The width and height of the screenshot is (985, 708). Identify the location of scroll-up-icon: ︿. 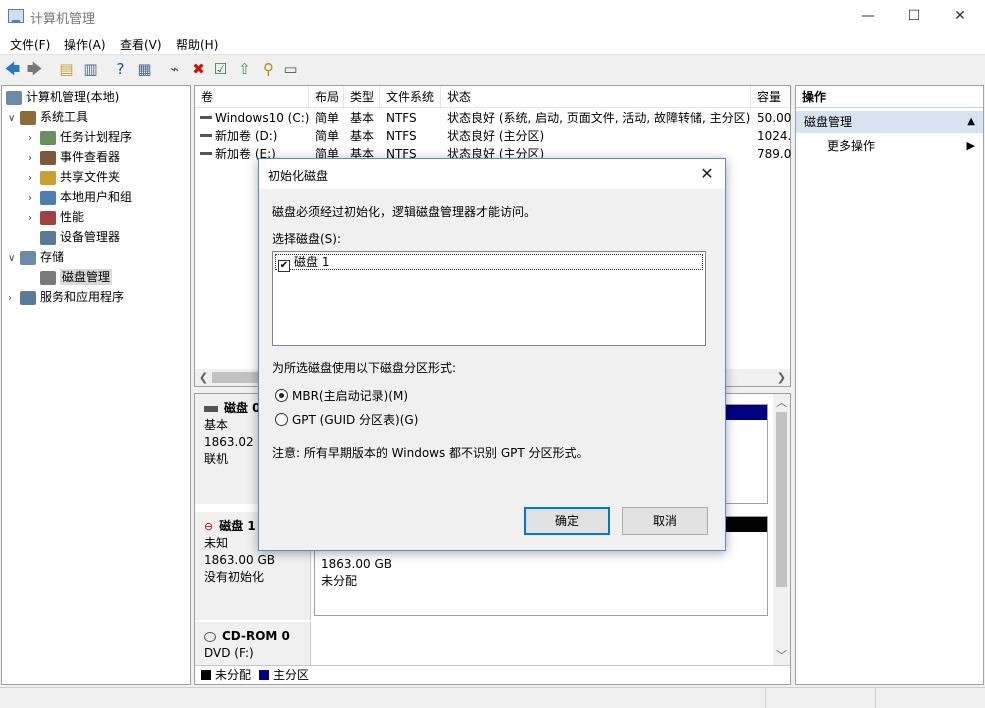
(781, 402).